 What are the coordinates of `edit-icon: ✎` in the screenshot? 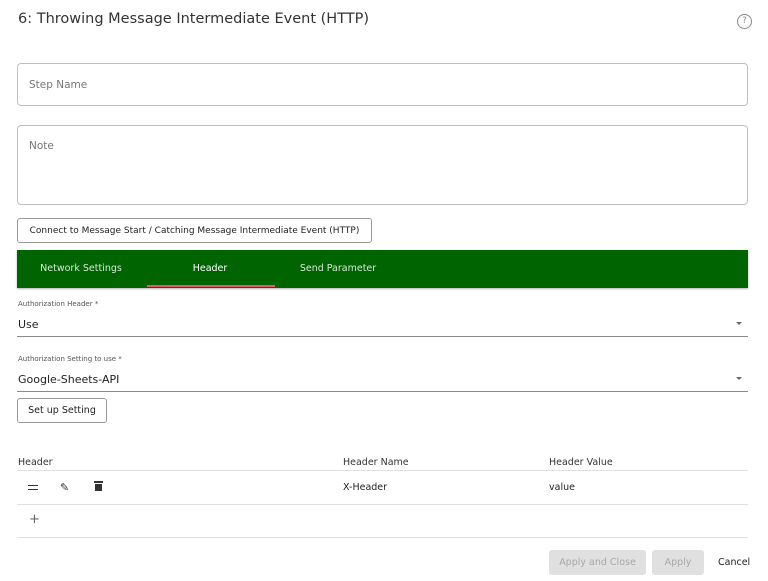 It's located at (64, 487).